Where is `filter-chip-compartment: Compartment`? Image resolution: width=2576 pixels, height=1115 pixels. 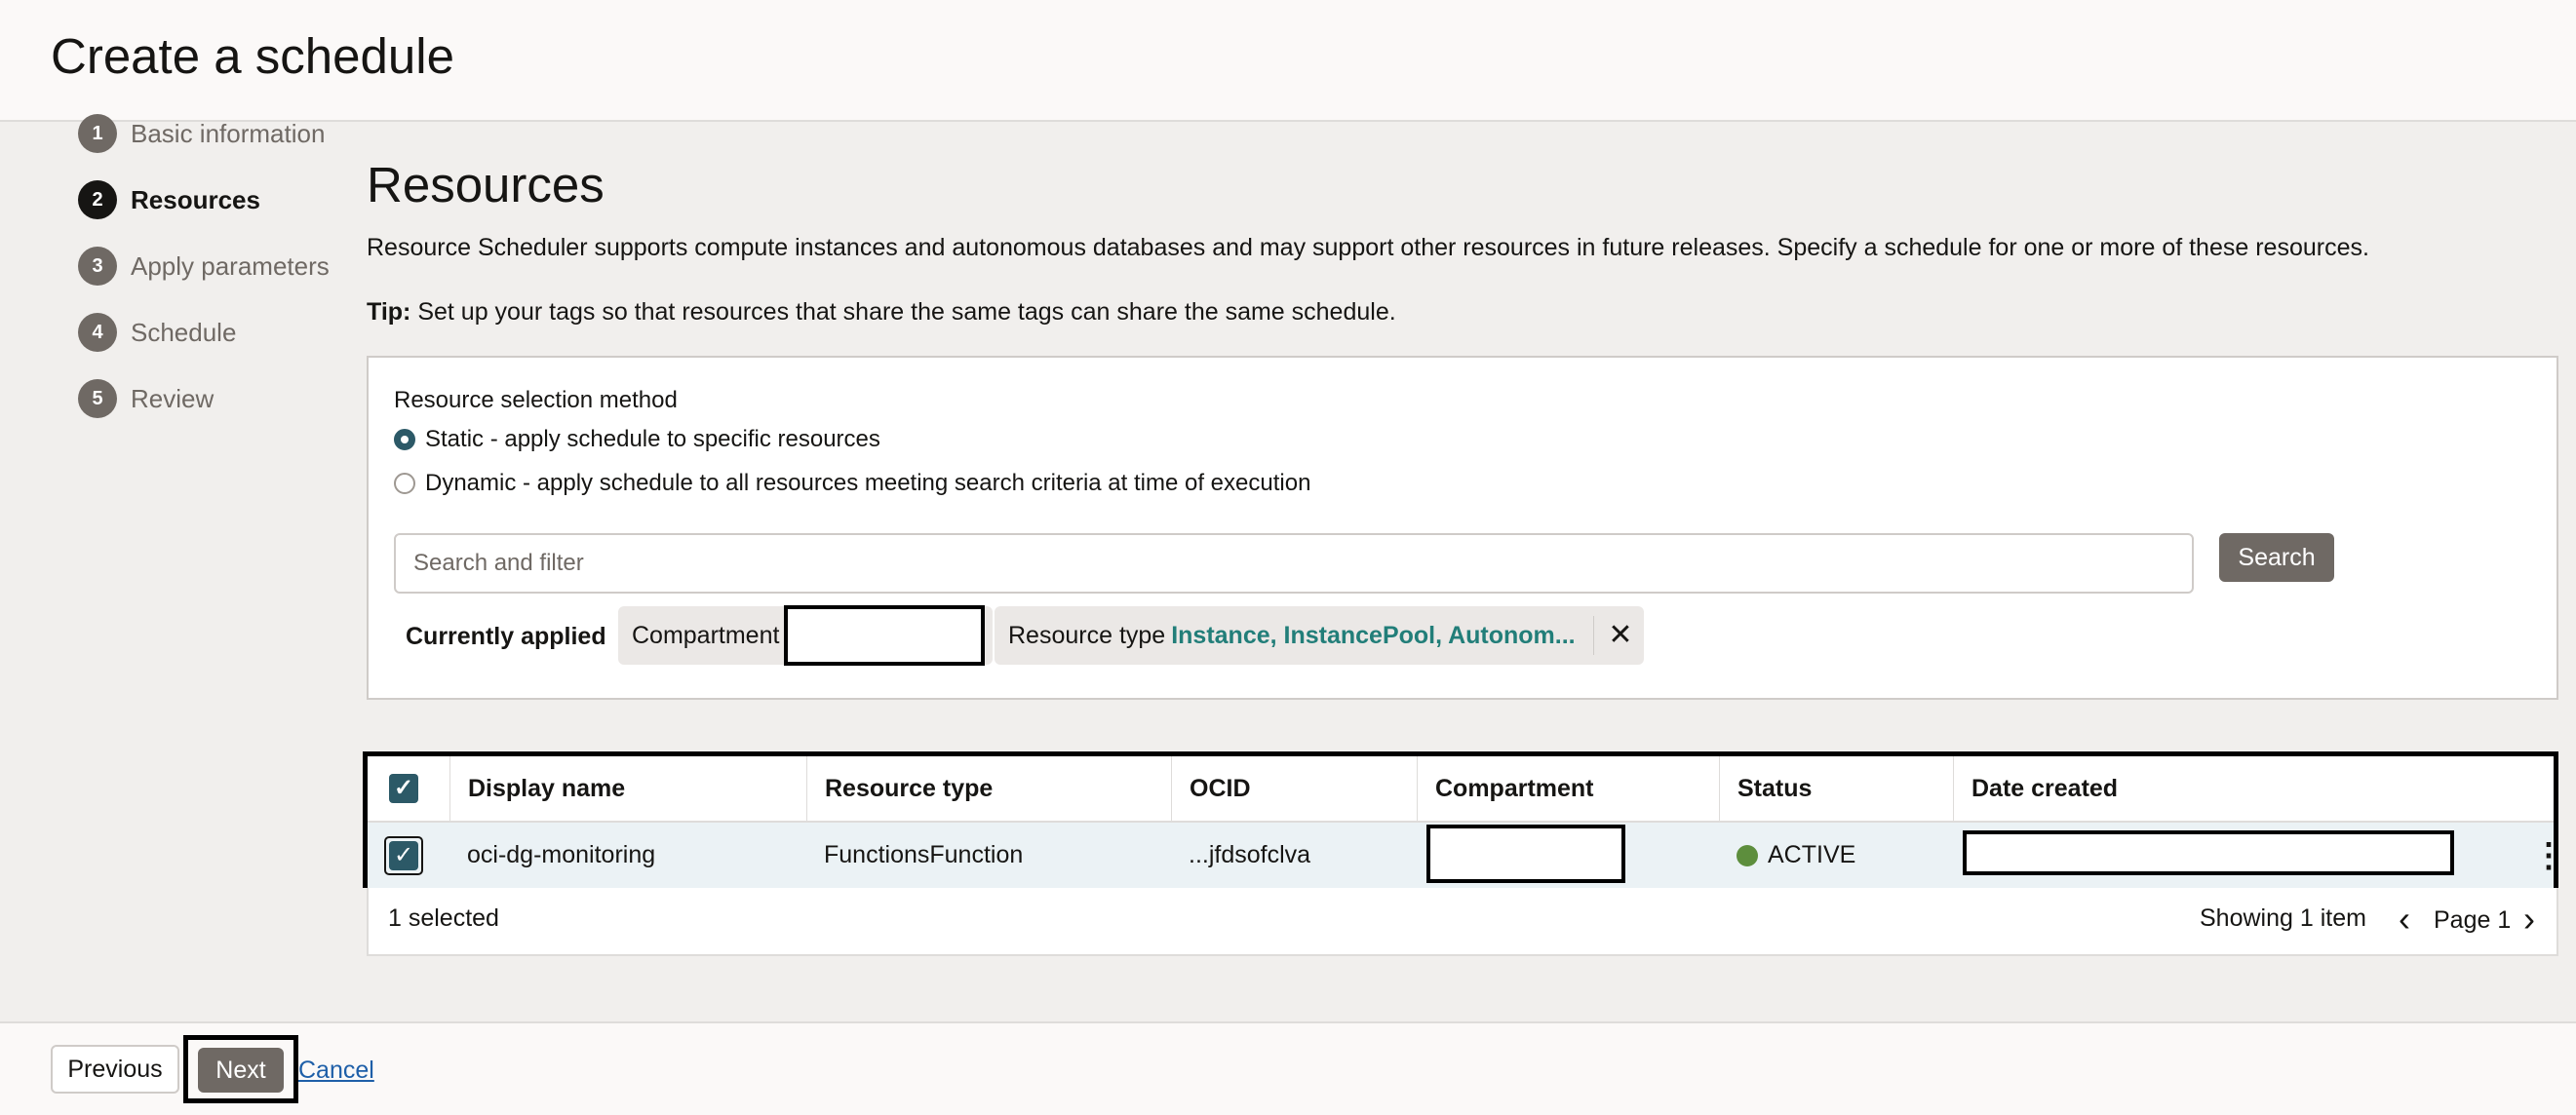
filter-chip-compartment: Compartment is located at coordinates (805, 635).